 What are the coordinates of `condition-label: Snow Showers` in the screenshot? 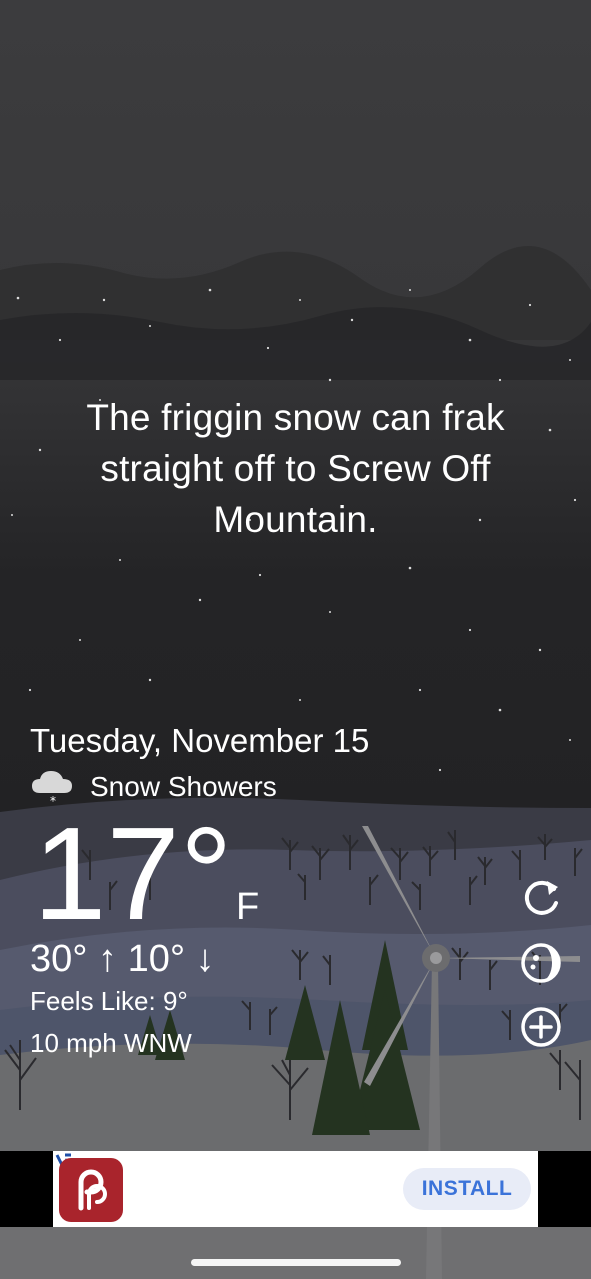 It's located at (183, 786).